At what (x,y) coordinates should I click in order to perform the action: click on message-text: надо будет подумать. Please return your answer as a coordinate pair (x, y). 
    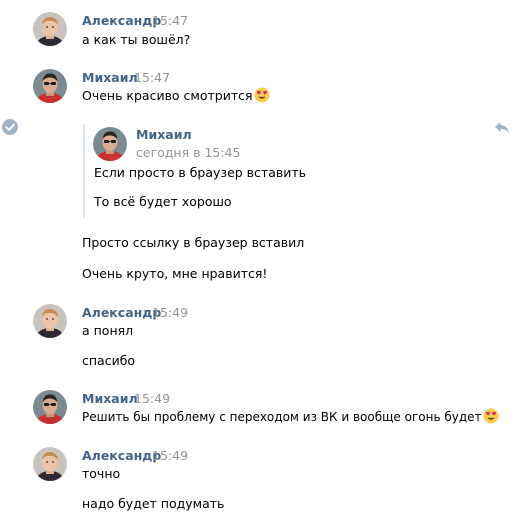
    Looking at the image, I should click on (153, 503).